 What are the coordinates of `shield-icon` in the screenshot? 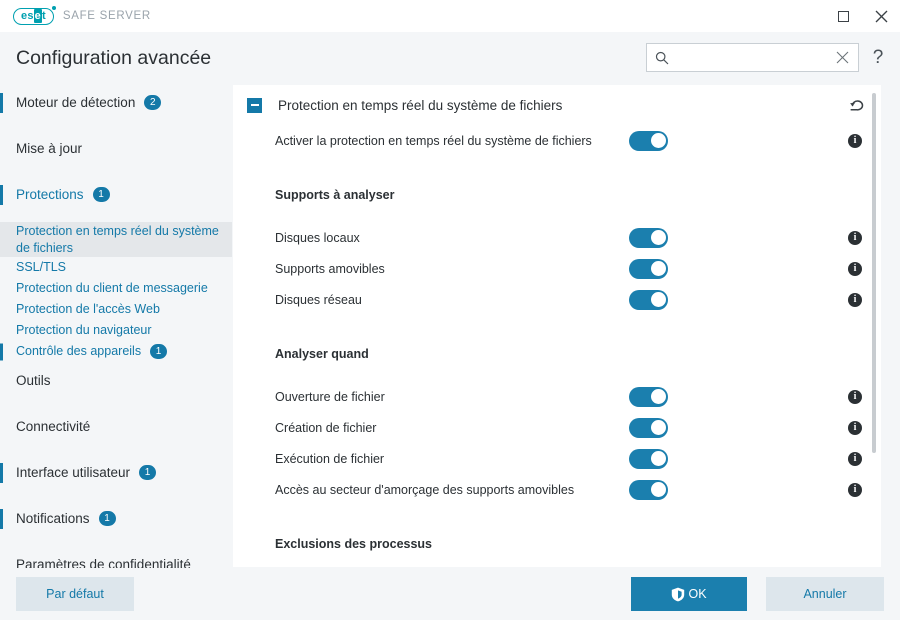 It's located at (678, 594).